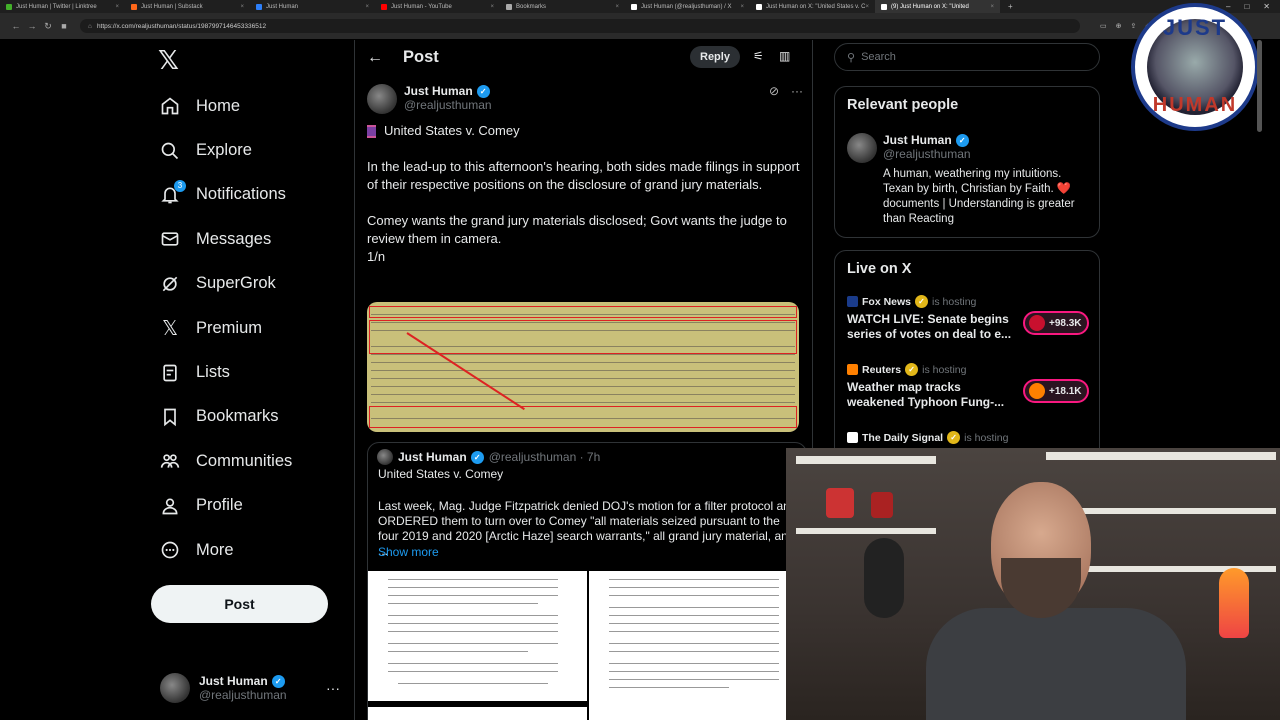 The image size is (1280, 720). Describe the element at coordinates (1103, 26) in the screenshot. I see `cast-icon: ▭` at that location.